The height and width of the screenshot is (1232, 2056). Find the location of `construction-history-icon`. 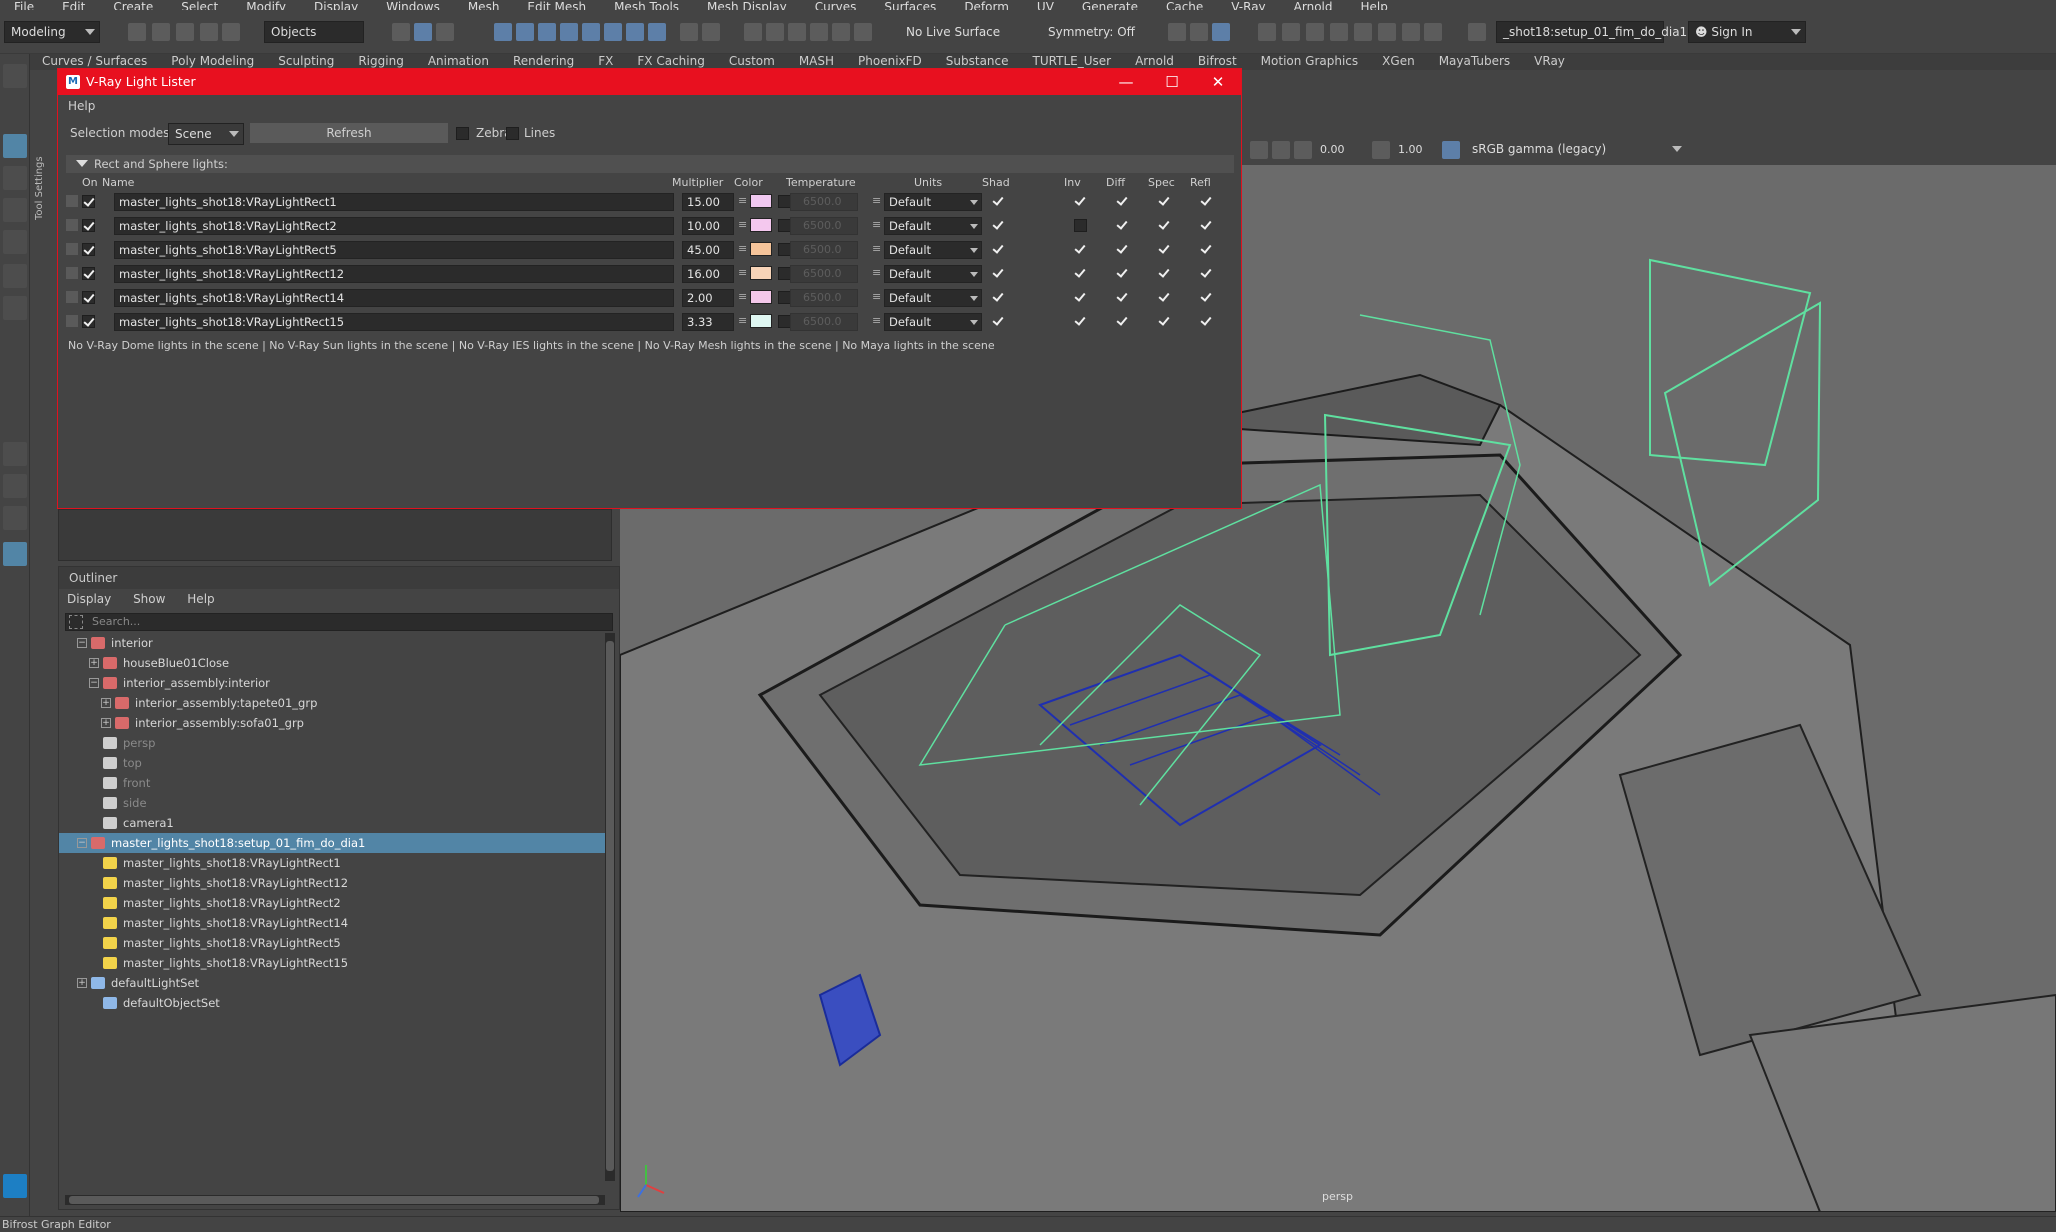

construction-history-icon is located at coordinates (797, 32).